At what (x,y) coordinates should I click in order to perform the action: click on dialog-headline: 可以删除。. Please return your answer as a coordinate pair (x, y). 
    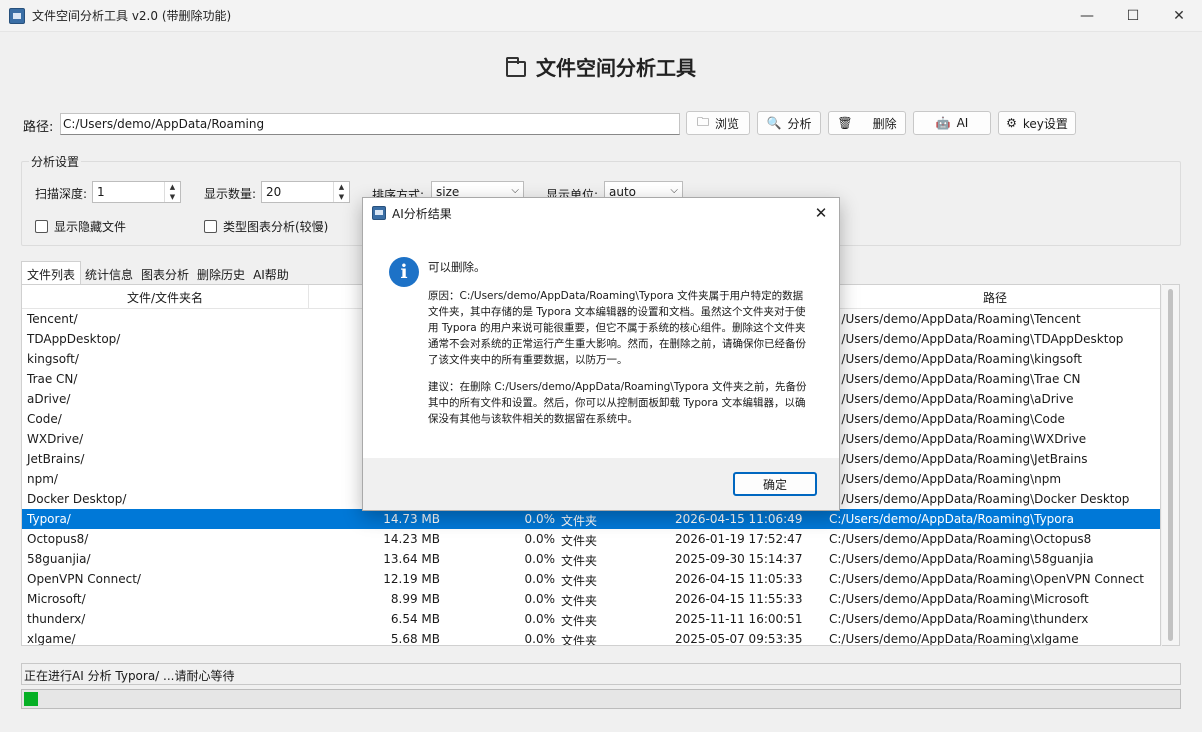
    Looking at the image, I should click on (457, 267).